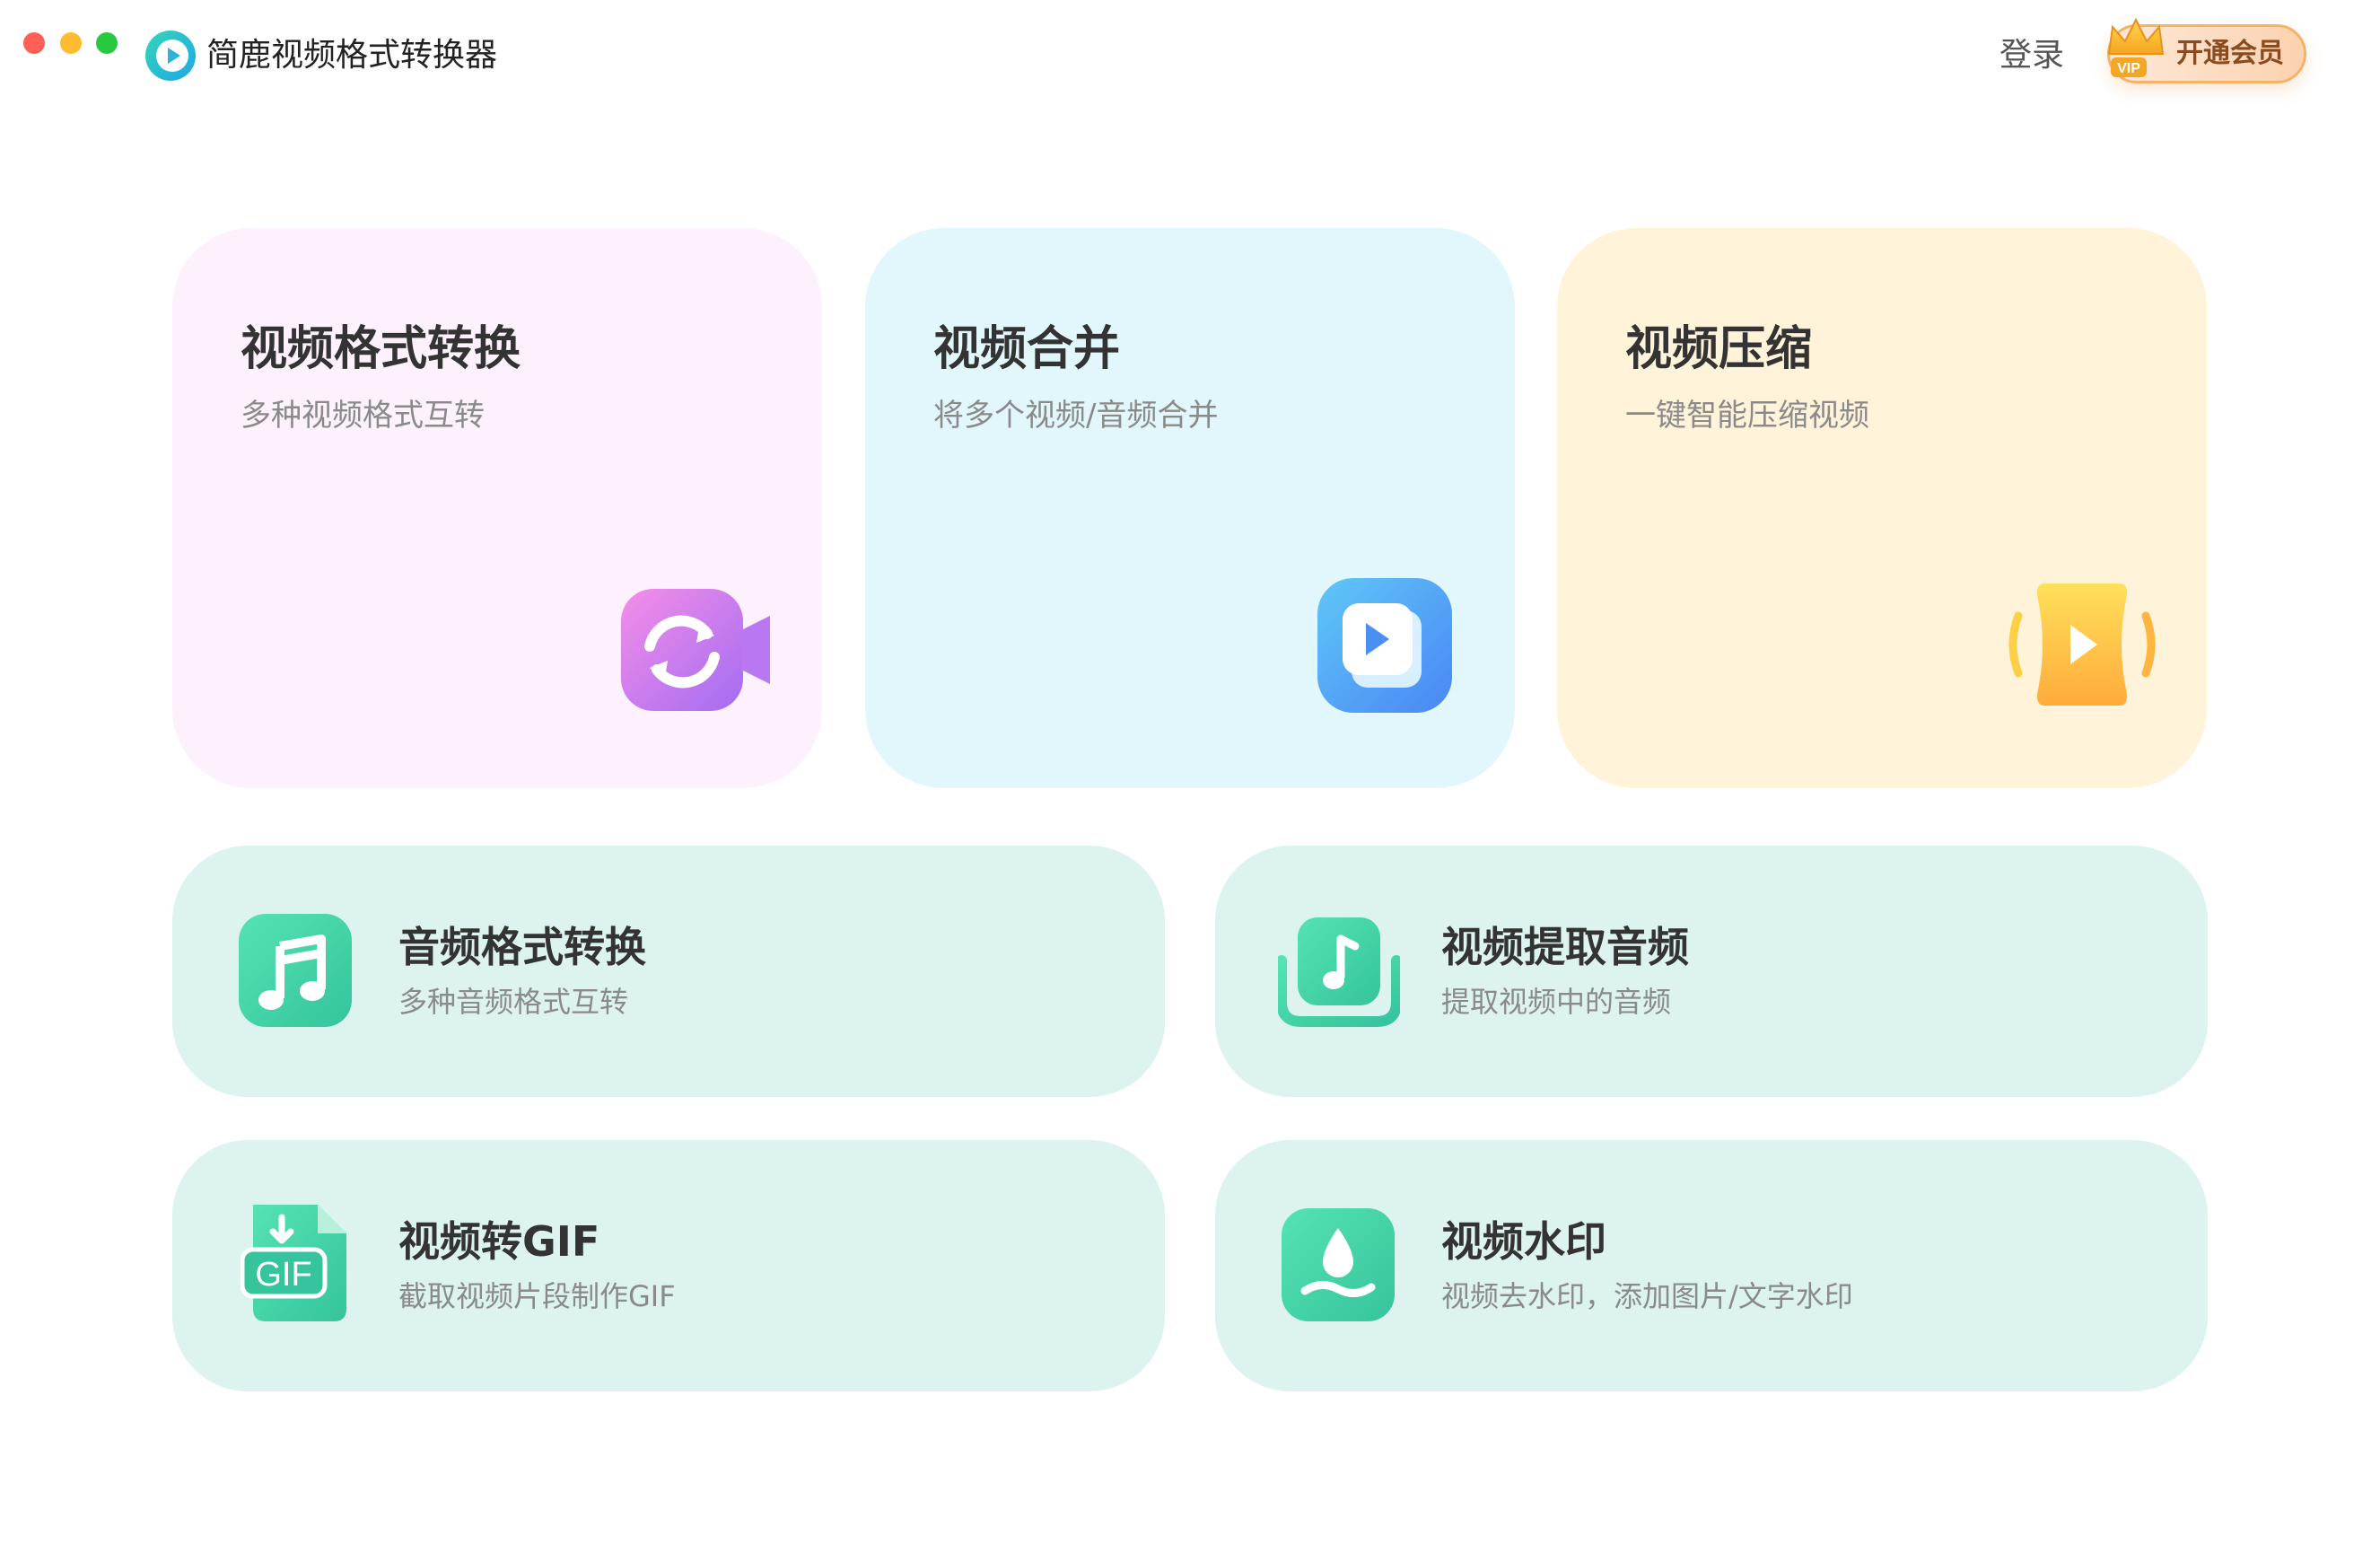 This screenshot has width=2380, height=1544. I want to click on gif-icon-text: GIF, so click(283, 1275).